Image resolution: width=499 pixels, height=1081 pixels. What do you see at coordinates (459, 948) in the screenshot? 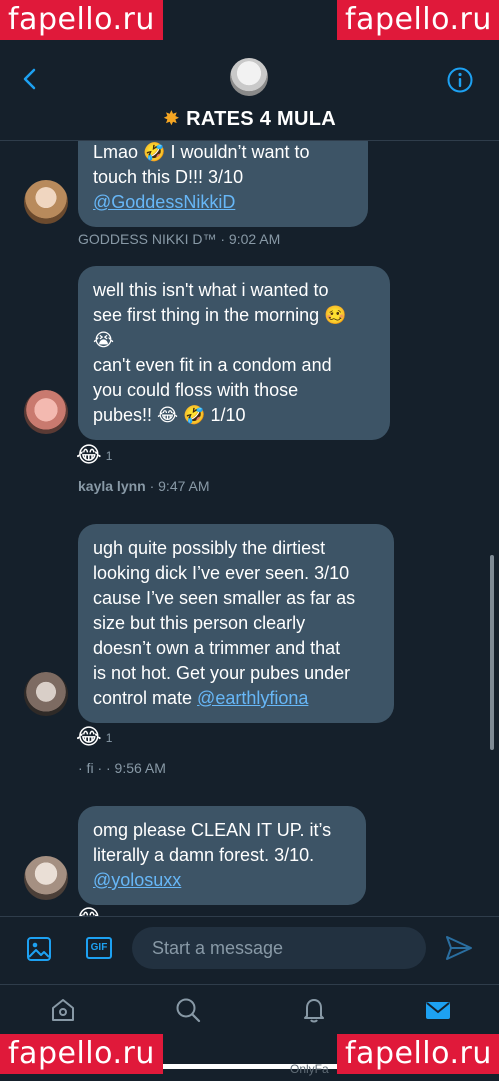
I see `send-icon` at bounding box center [459, 948].